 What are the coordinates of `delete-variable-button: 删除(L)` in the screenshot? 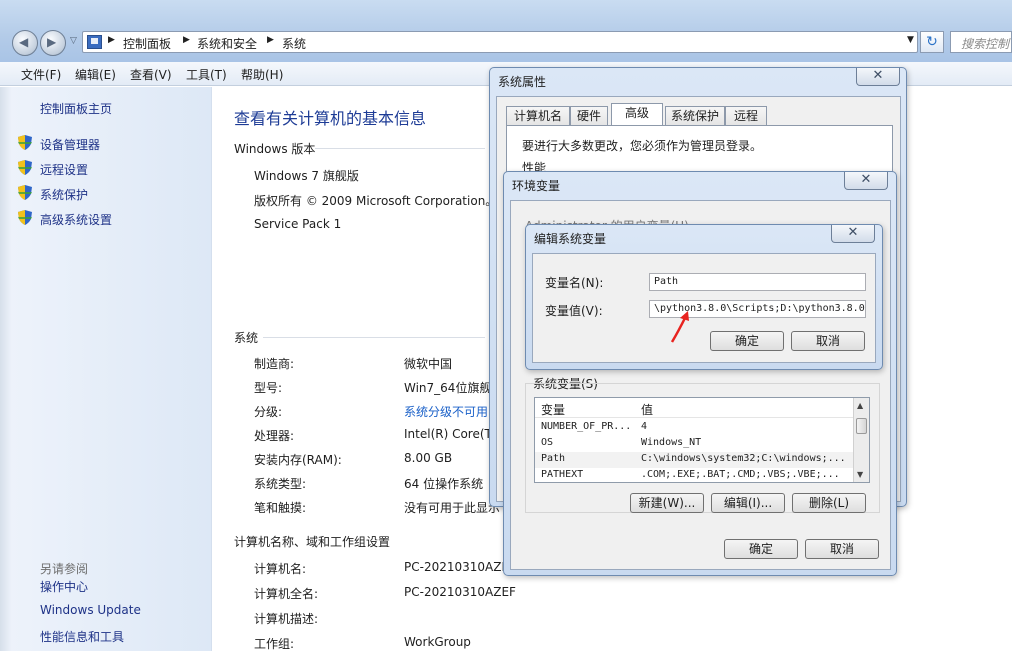 It's located at (829, 503).